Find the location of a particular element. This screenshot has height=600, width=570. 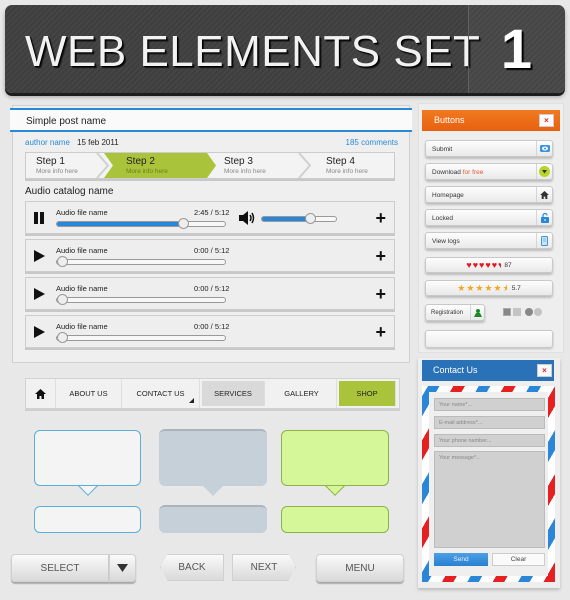

nav-item-gallery: GALLERY is located at coordinates (302, 393).